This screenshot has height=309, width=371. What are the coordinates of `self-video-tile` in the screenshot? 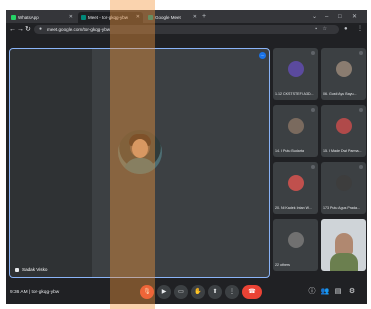 It's located at (343, 245).